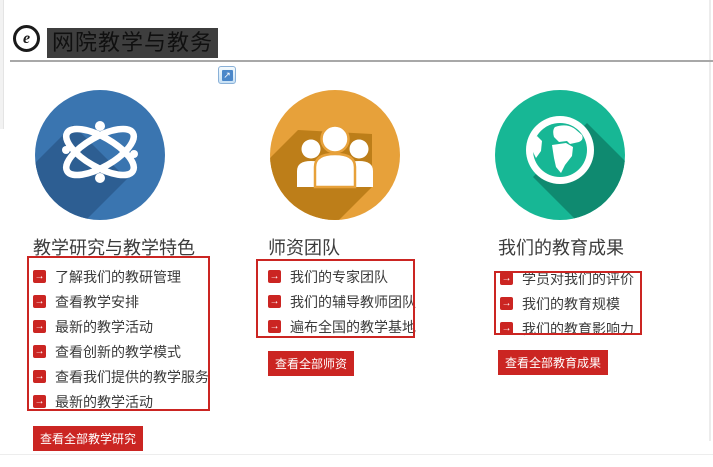 Image resolution: width=713 pixels, height=467 pixels. Describe the element at coordinates (26, 38) in the screenshot. I see `e-logo-icon: e` at that location.